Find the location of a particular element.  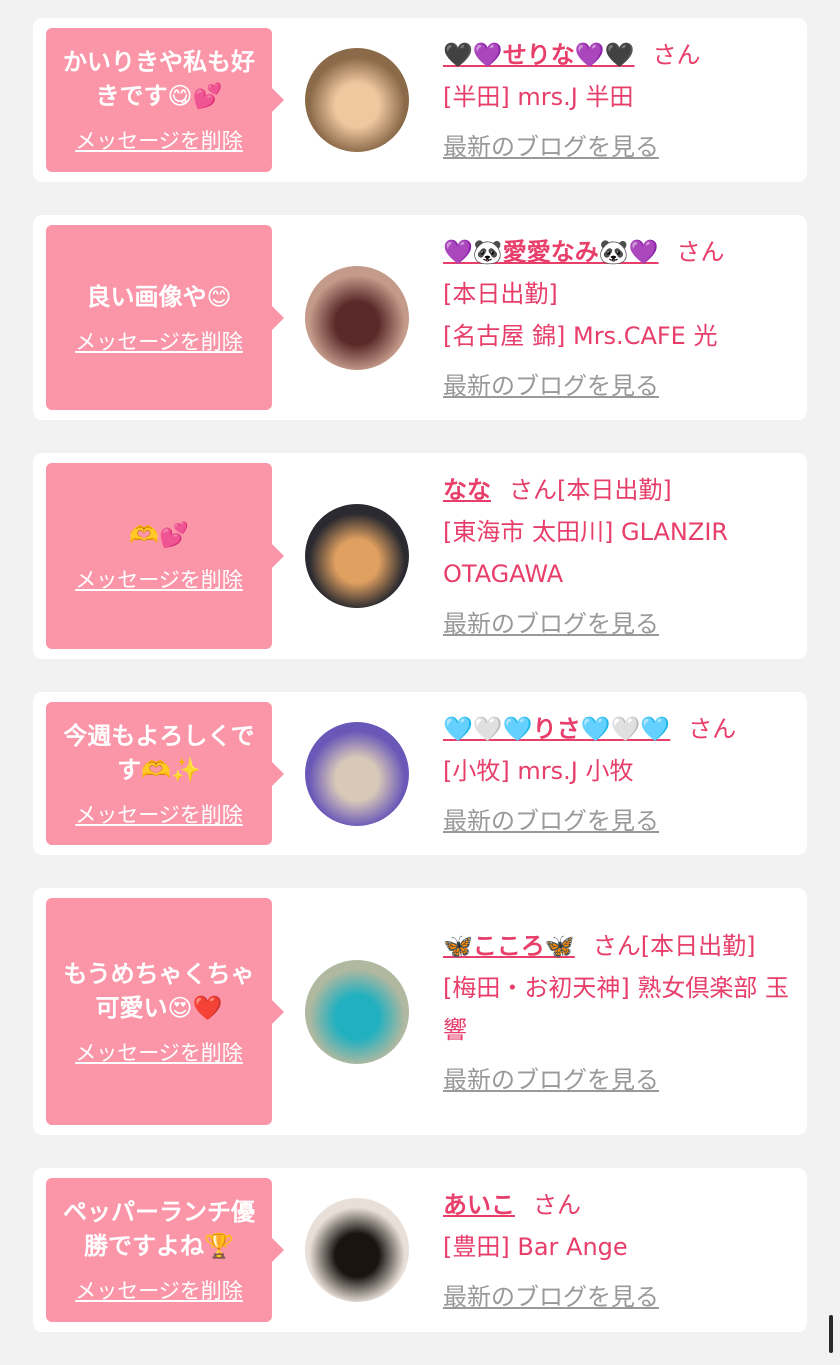

shop-info: [小牧] mrs.J 小牧 is located at coordinates (538, 770).